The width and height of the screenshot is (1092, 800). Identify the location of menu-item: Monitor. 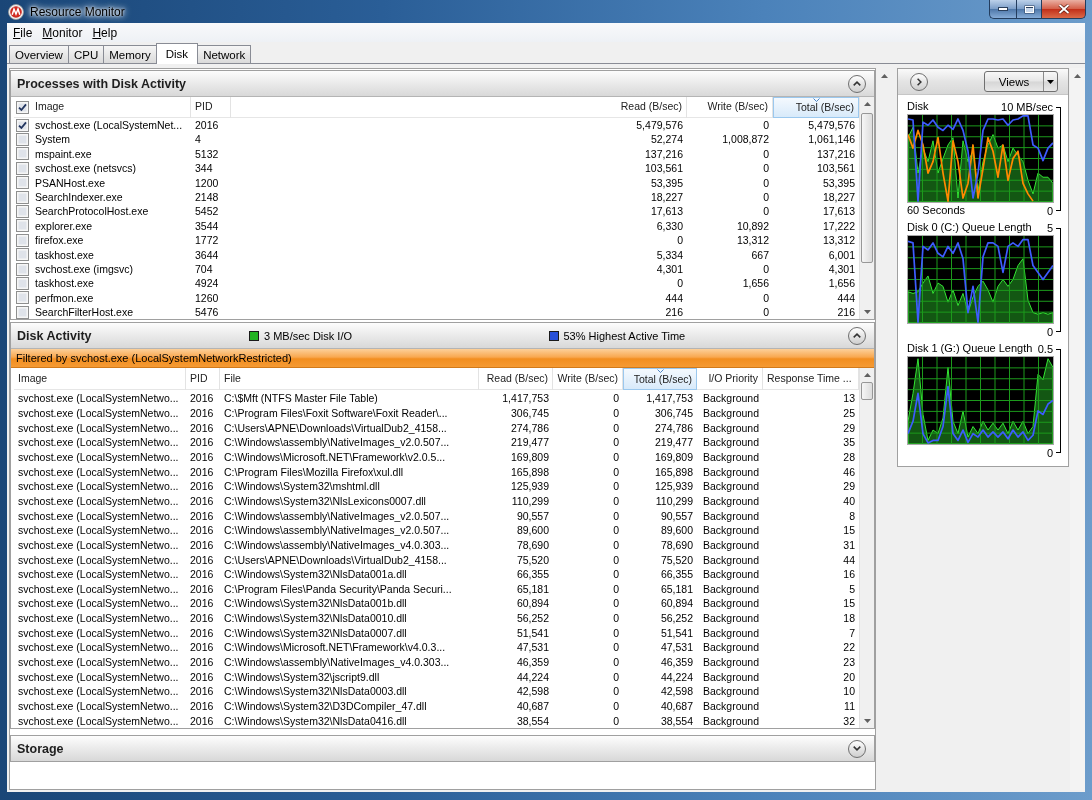
(62, 32).